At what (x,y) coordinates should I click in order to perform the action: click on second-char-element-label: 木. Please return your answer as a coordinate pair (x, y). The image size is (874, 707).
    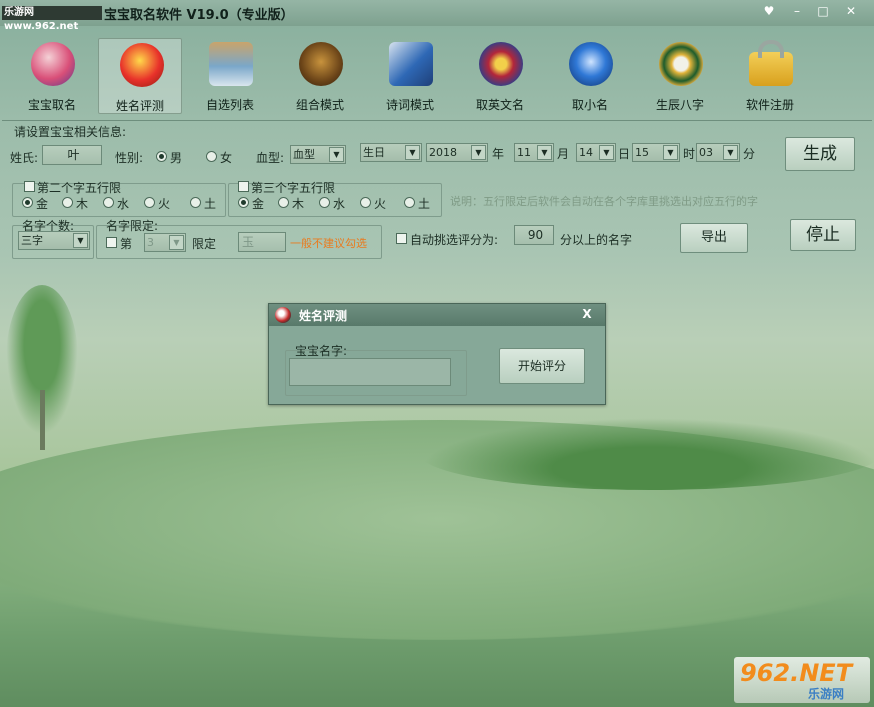
    Looking at the image, I should click on (82, 204).